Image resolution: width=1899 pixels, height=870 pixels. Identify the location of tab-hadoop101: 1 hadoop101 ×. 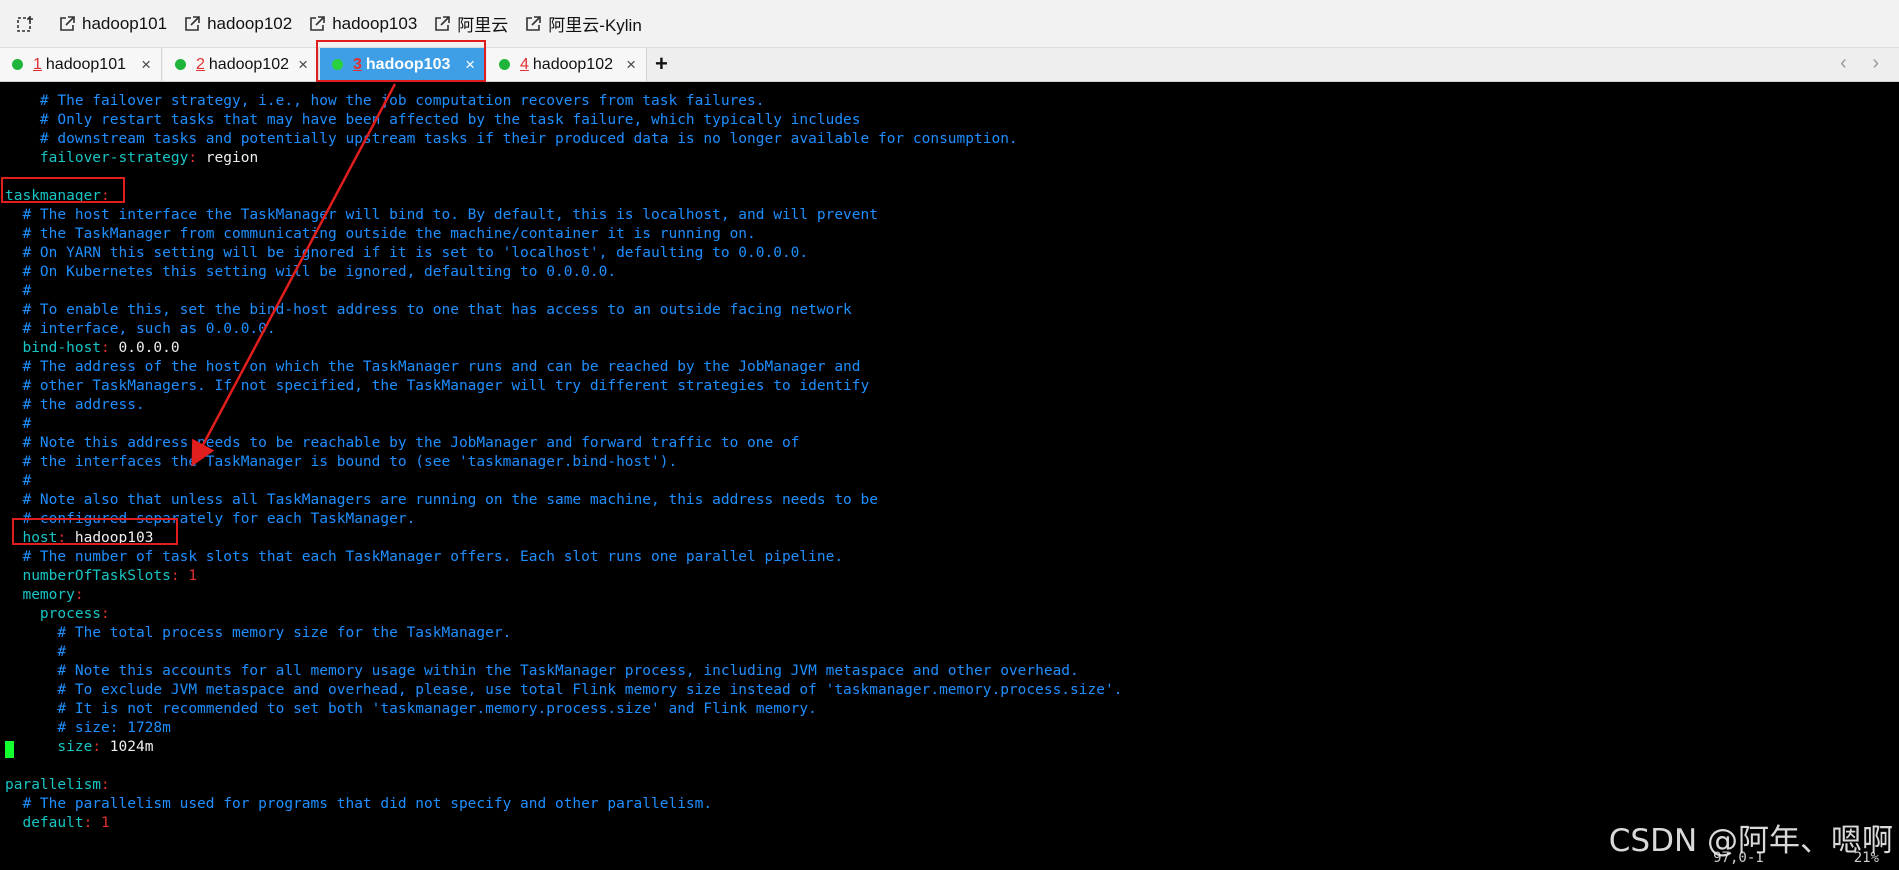
(81, 64).